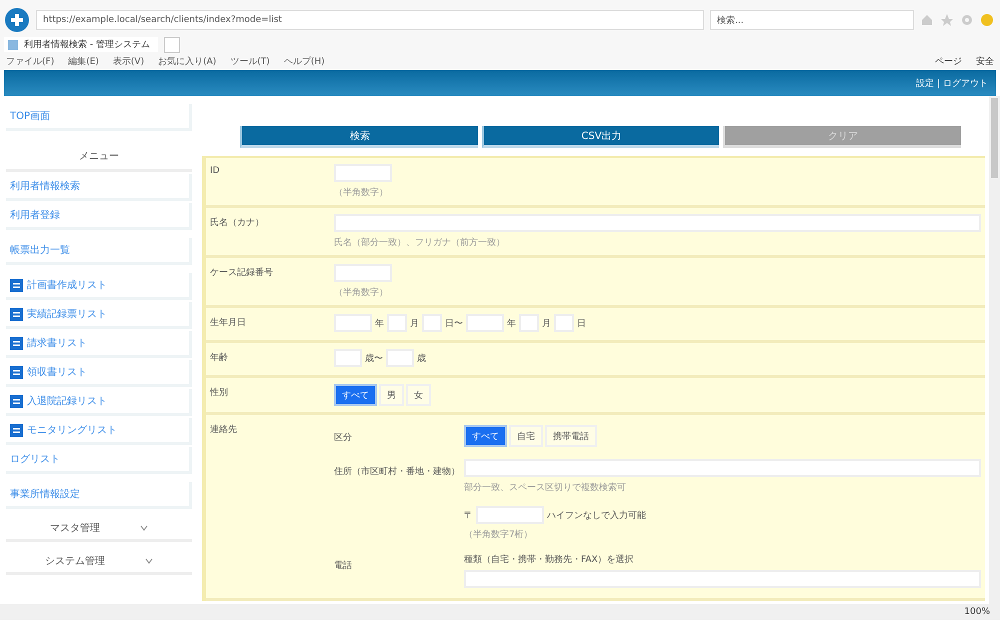 This screenshot has width=1000, height=624. I want to click on sidebar-item: 帳票出力一覧, so click(99, 251).